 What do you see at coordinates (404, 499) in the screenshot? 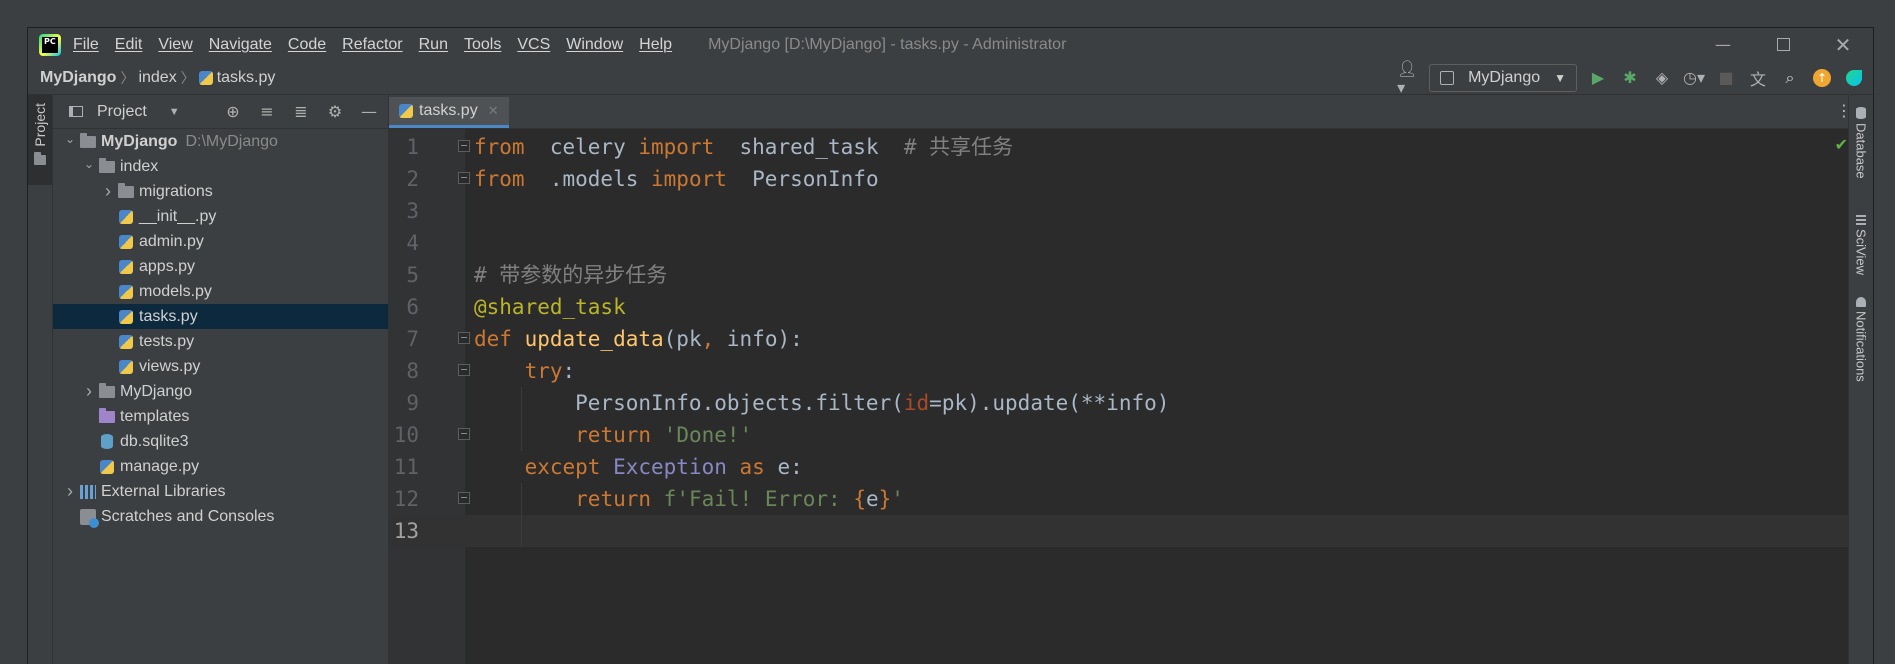
I see `line-number: 12` at bounding box center [404, 499].